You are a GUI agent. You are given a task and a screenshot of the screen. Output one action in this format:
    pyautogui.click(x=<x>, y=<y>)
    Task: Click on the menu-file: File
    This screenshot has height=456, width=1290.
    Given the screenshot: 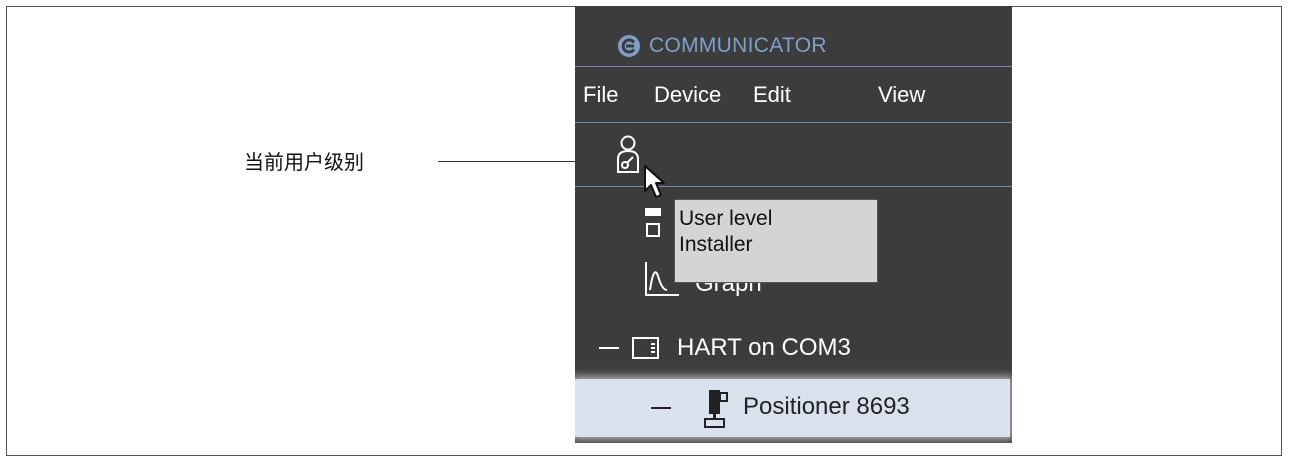 What is the action you would take?
    pyautogui.click(x=600, y=95)
    